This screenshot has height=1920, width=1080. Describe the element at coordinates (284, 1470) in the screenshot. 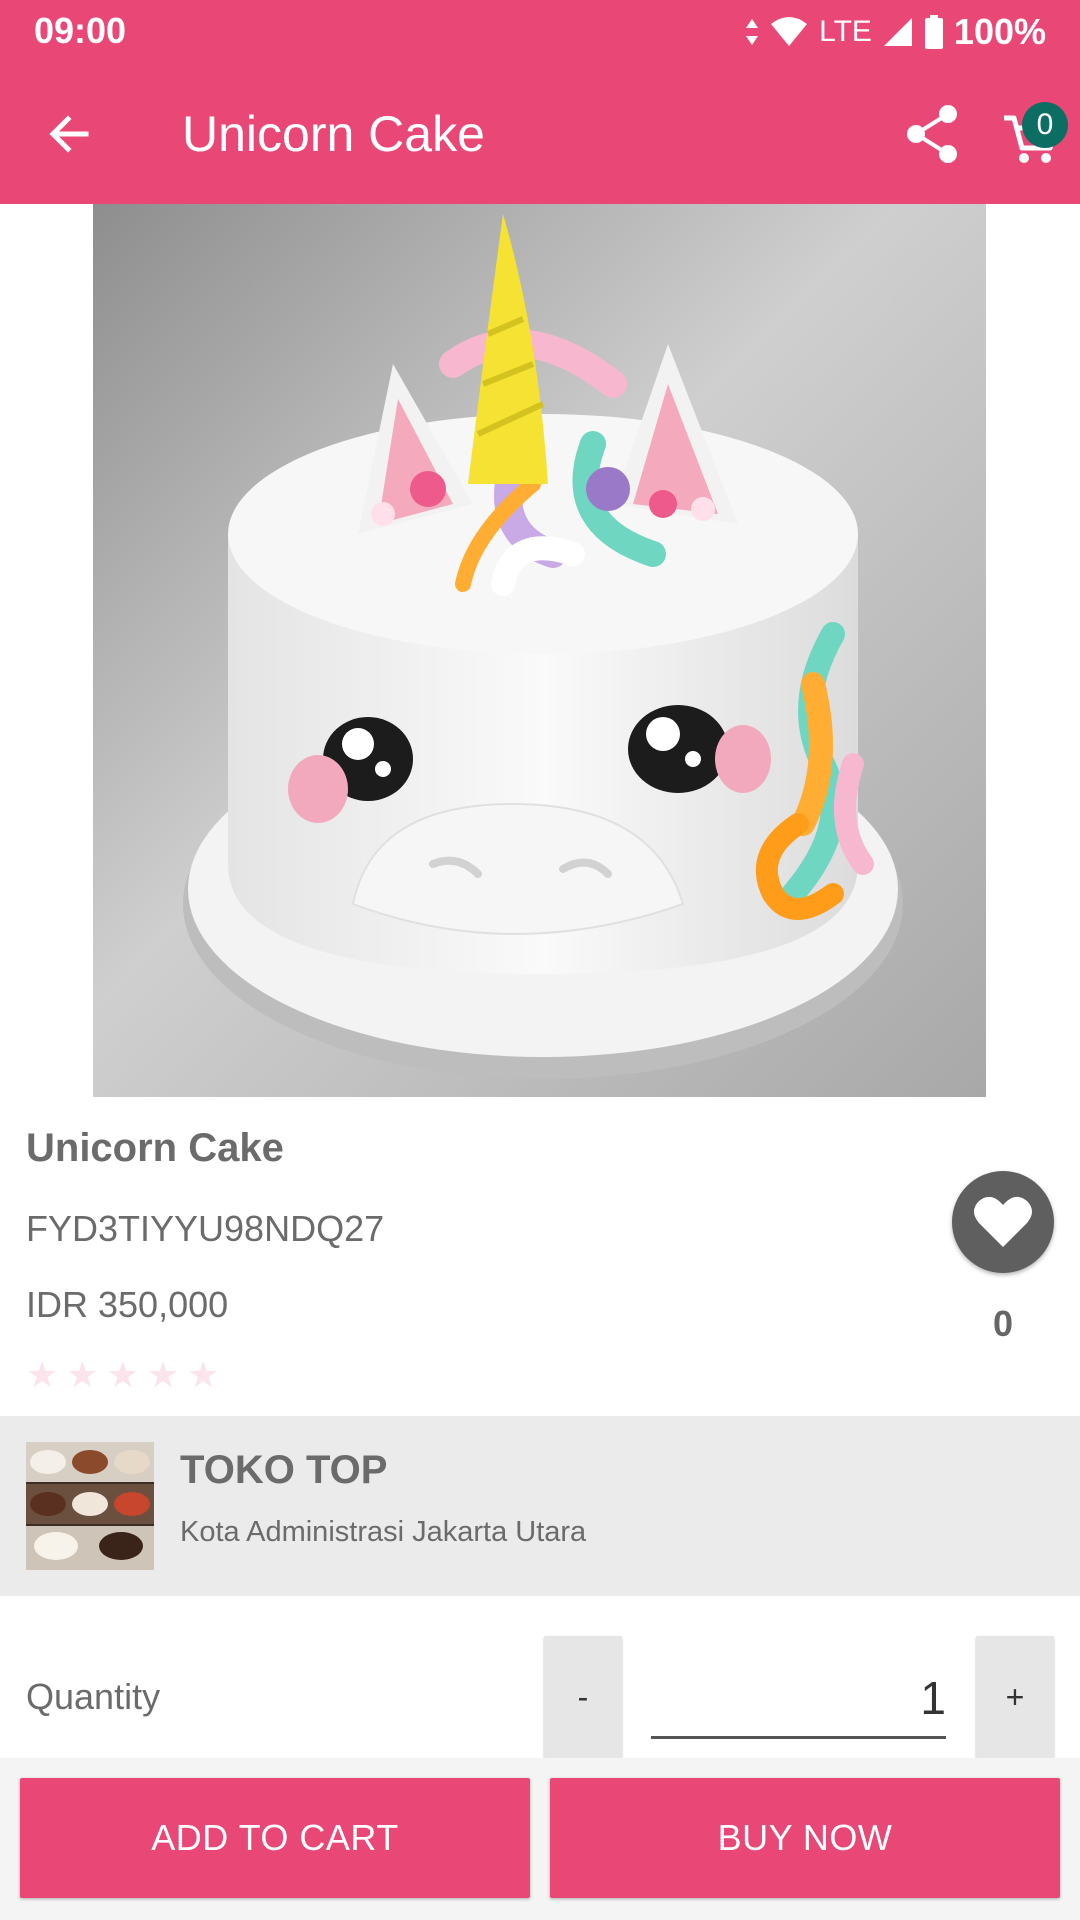

I see `store-name: TOKO TOP` at that location.